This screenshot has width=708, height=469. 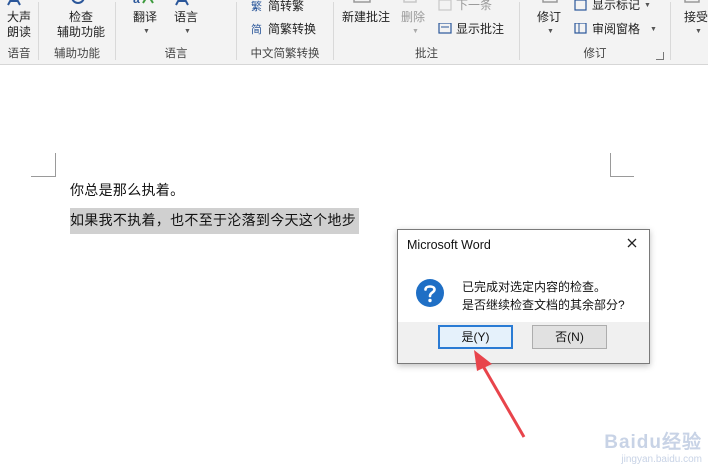 I want to click on watermark: Baidu经验 jingyan.baidu.com, so click(x=653, y=446).